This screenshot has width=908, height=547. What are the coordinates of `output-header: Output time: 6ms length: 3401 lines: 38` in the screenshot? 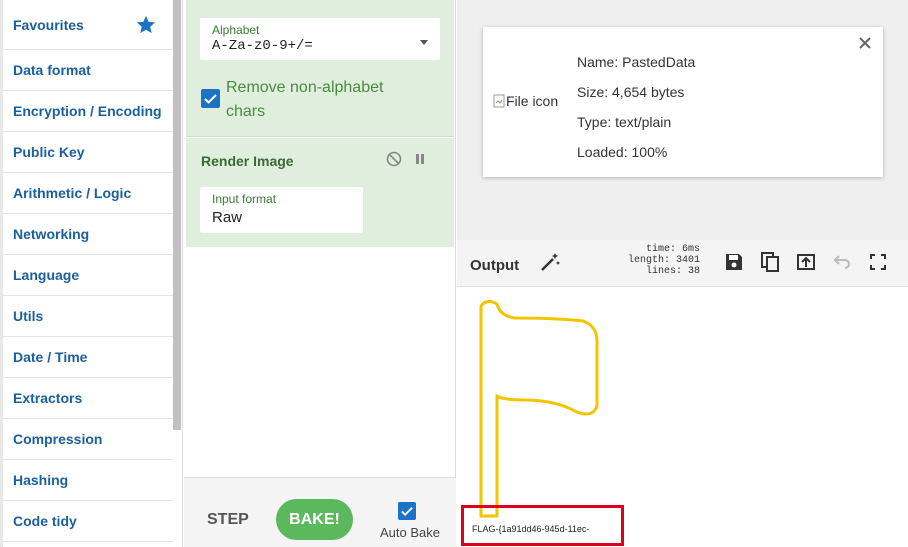 It's located at (682, 263).